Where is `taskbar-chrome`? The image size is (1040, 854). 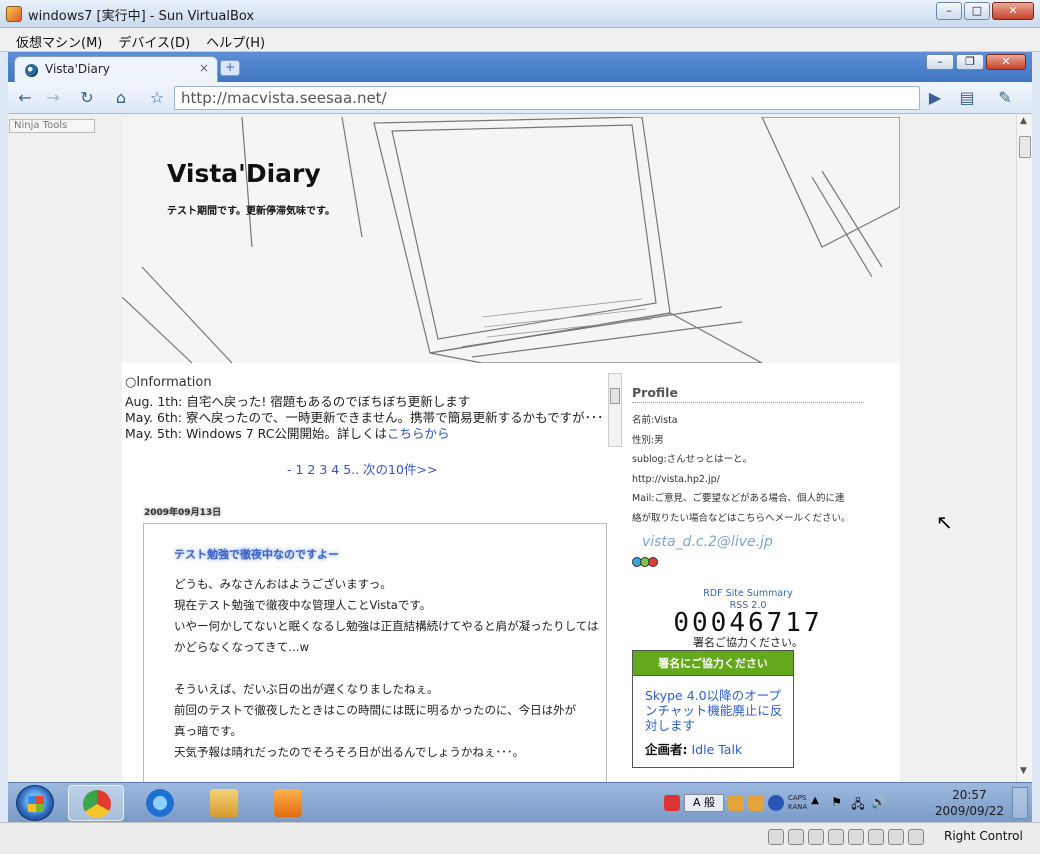
taskbar-chrome is located at coordinates (96, 803).